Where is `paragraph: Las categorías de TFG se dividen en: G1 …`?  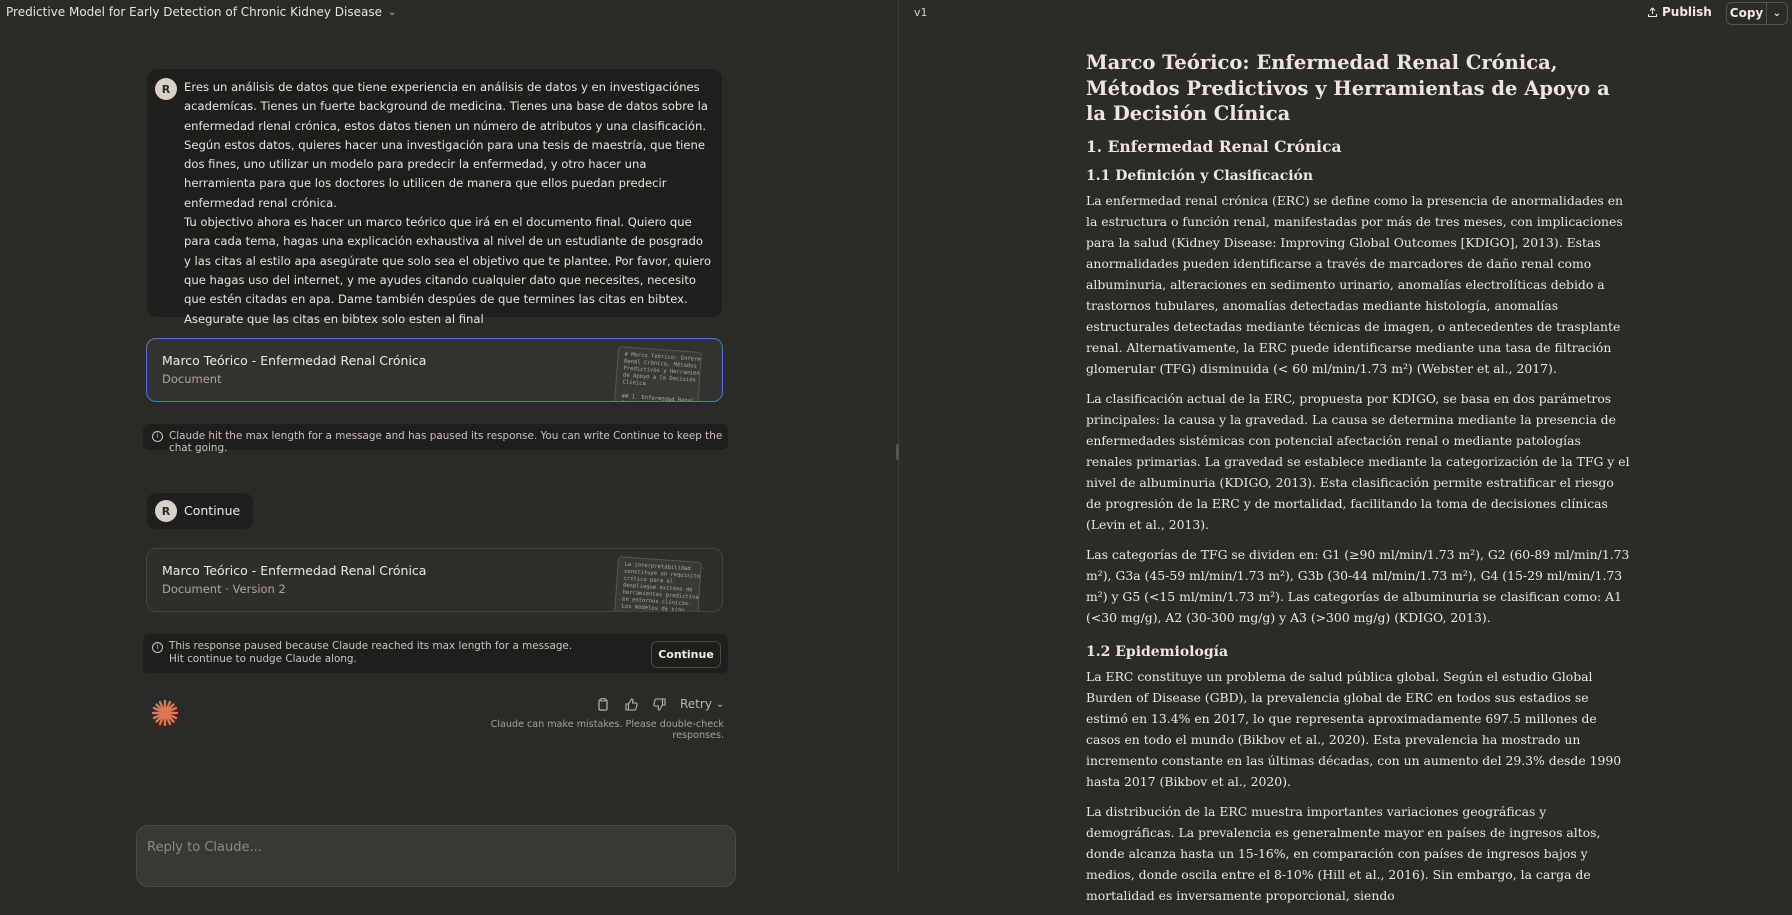 paragraph: Las categorías de TFG se dividen en: G1 … is located at coordinates (1358, 585).